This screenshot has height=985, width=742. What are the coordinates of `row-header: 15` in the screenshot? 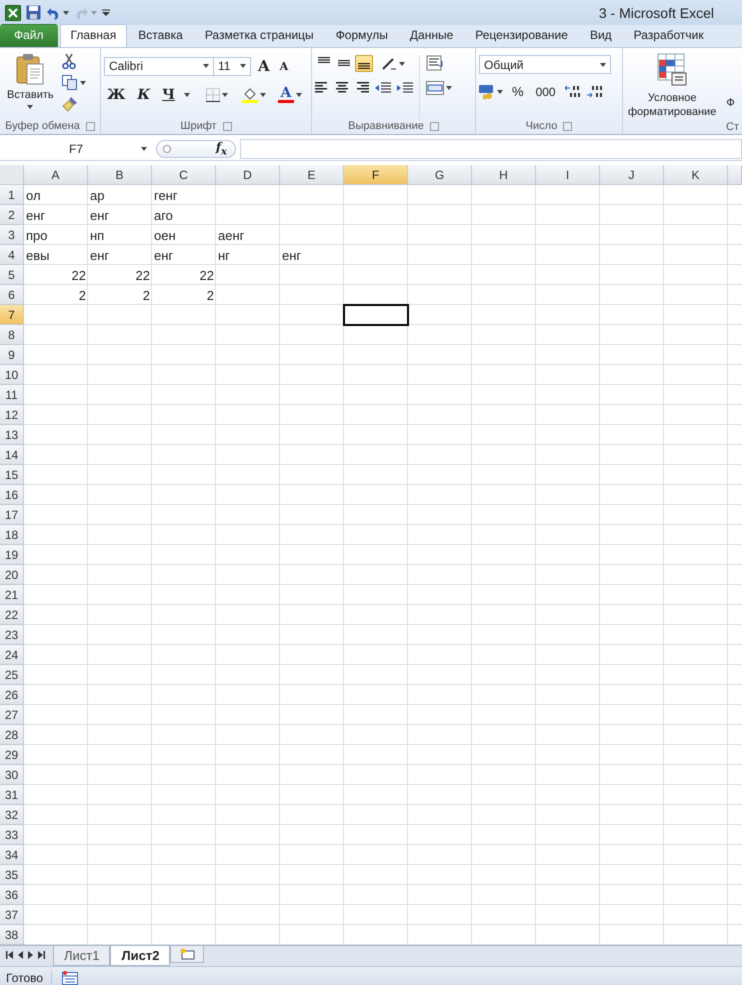 It's located at (12, 475).